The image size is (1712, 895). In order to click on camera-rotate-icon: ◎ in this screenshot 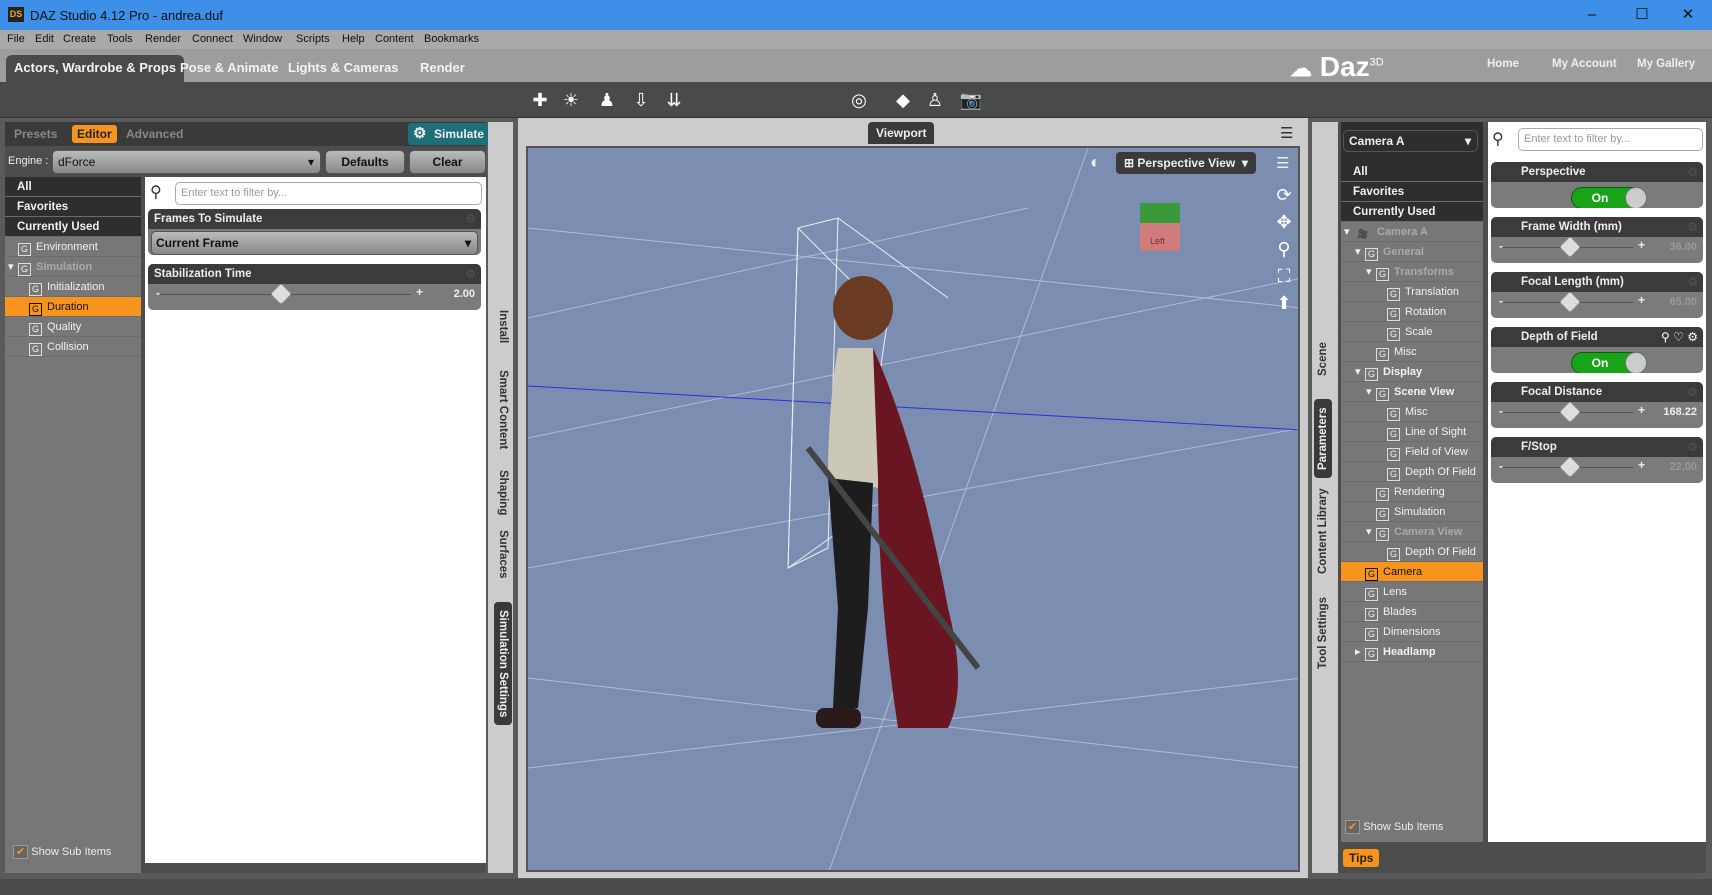, I will do `click(859, 100)`.